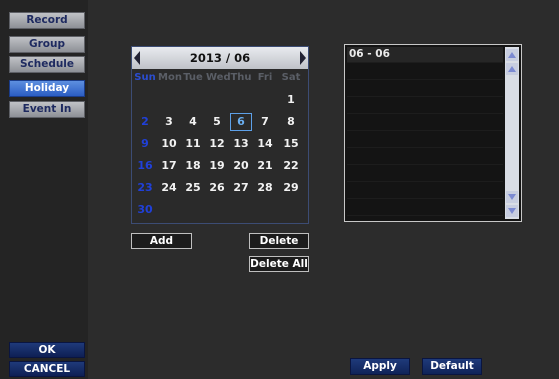 The height and width of the screenshot is (379, 559). I want to click on calendar-day: 27, so click(241, 188).